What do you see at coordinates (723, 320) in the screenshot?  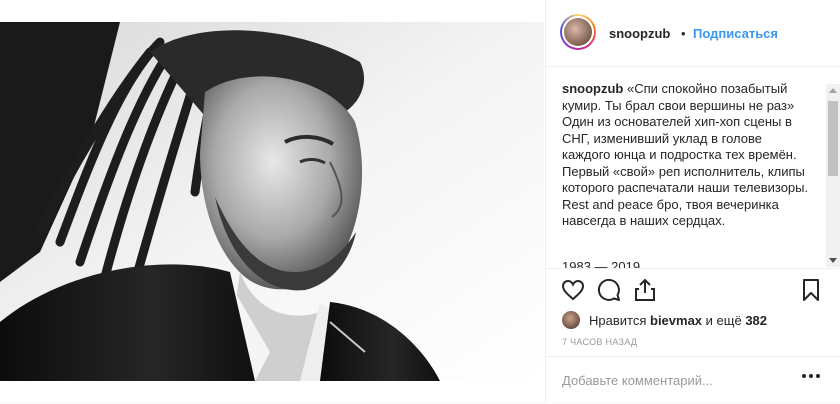 I see `likes-middle: и ещё` at bounding box center [723, 320].